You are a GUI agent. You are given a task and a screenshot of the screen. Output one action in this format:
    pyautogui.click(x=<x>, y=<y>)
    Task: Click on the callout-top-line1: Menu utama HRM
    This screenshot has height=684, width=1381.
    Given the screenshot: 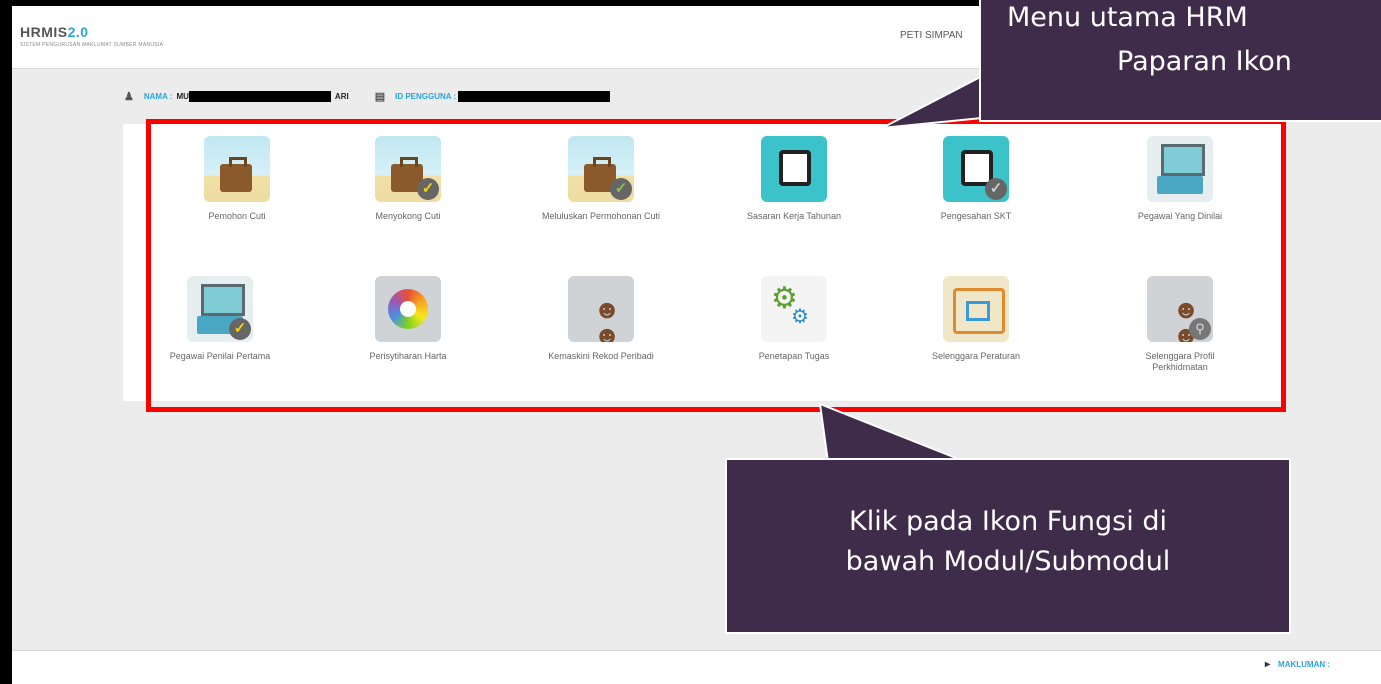 What is the action you would take?
    pyautogui.click(x=1127, y=17)
    